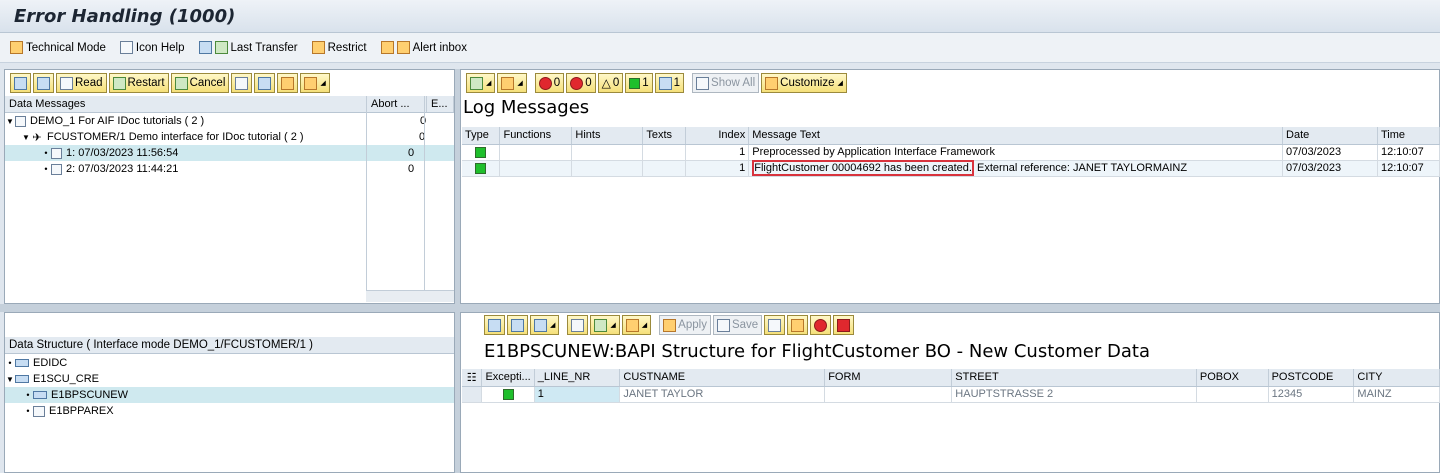 The width and height of the screenshot is (1440, 473). I want to click on tree-row-message-2: • 2: 07/03/2023 11:44:21 0, so click(229, 169).